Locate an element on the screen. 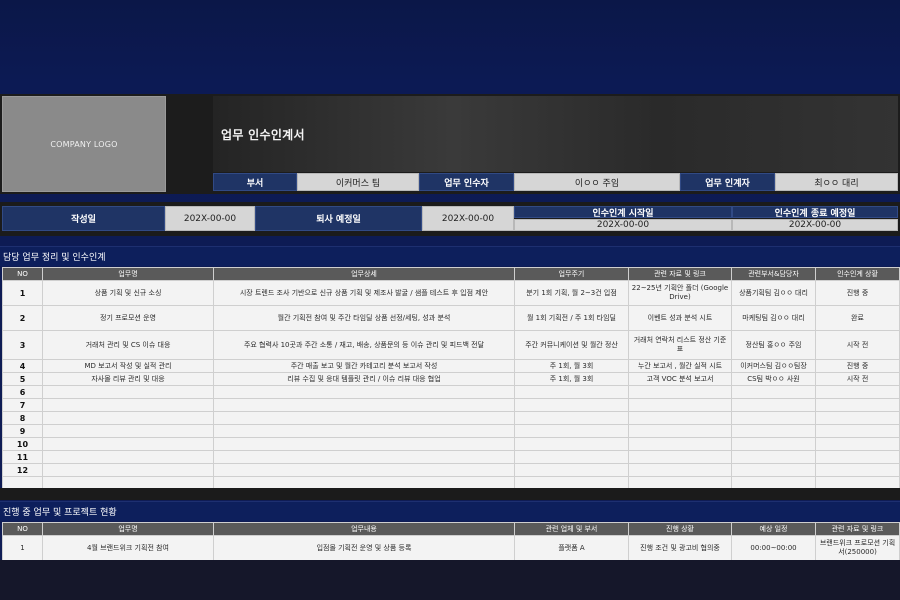 The image size is (900, 600). leave-date-value: 202X-00-00 is located at coordinates (468, 218).